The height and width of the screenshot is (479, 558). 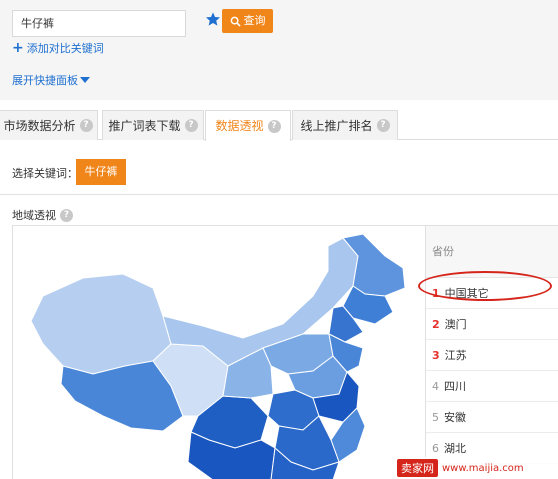 What do you see at coordinates (492, 252) in the screenshot?
I see `province-table-header: 省份` at bounding box center [492, 252].